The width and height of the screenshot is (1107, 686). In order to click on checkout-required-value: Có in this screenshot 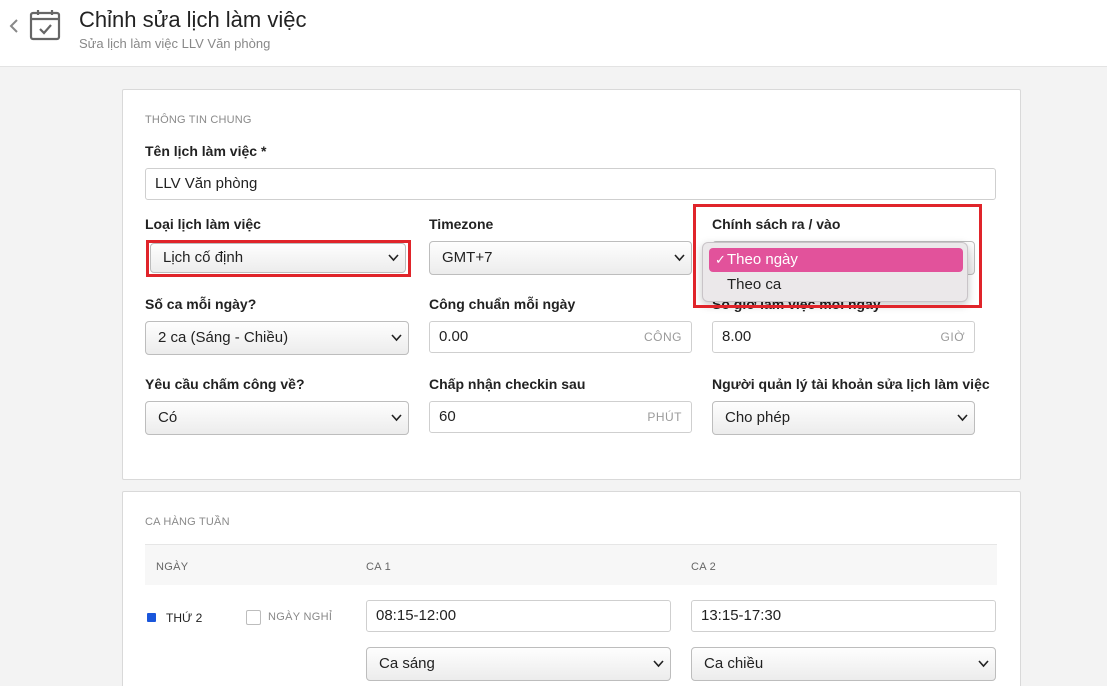, I will do `click(168, 417)`.